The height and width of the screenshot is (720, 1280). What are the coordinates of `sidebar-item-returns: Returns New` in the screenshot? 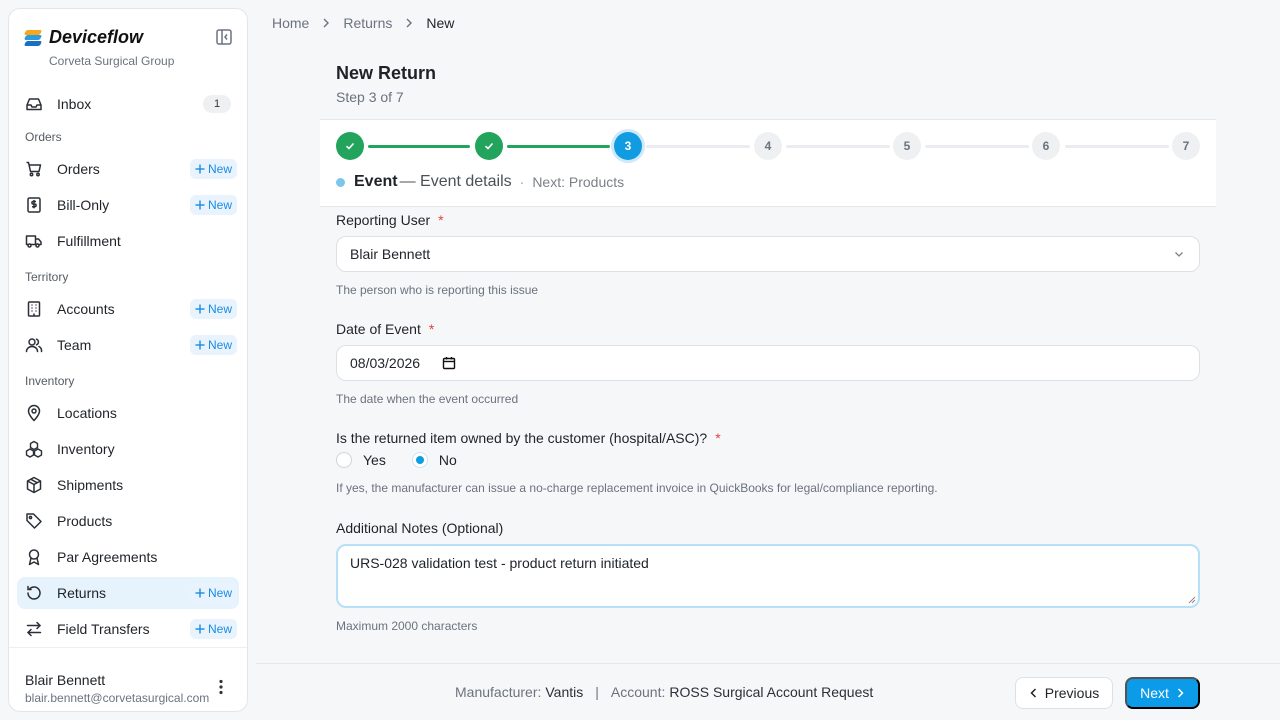 It's located at (128, 593).